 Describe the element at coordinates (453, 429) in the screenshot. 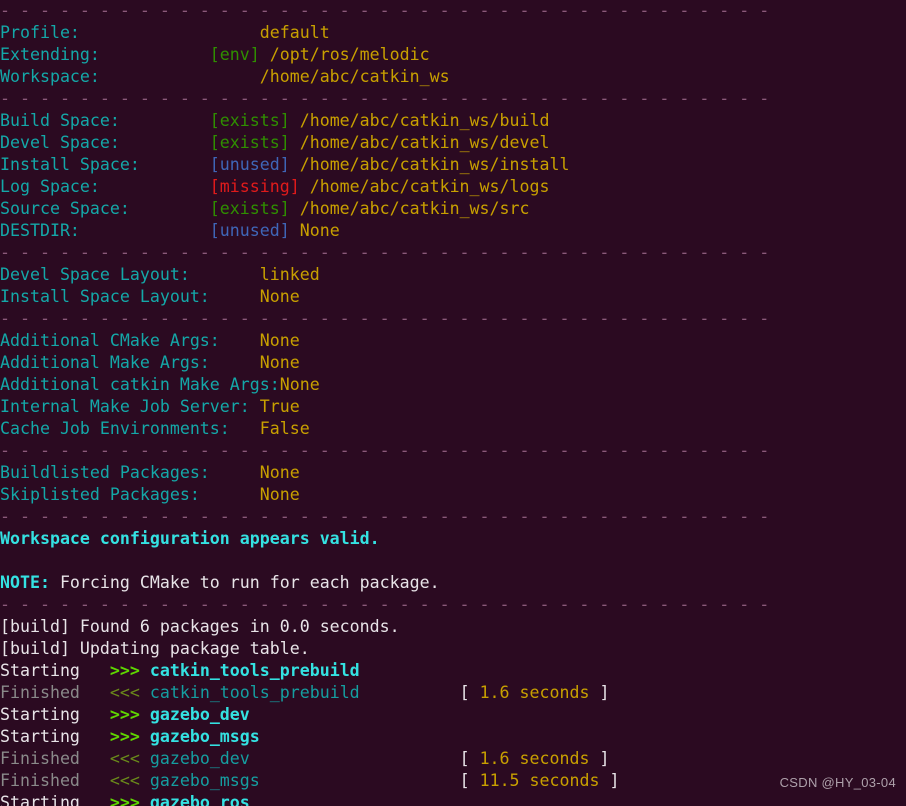

I see `config-row: Cache Job Environments: False` at that location.